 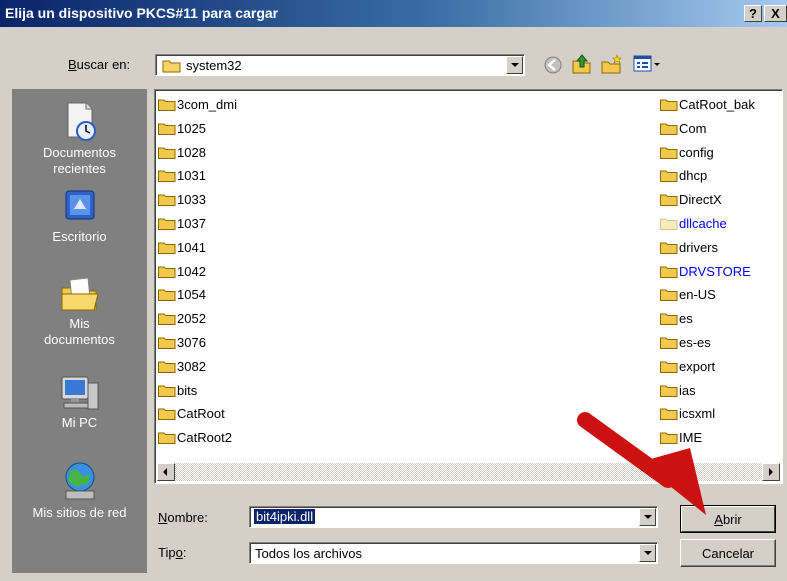 I want to click on file-list-item: icsxml, so click(x=687, y=415).